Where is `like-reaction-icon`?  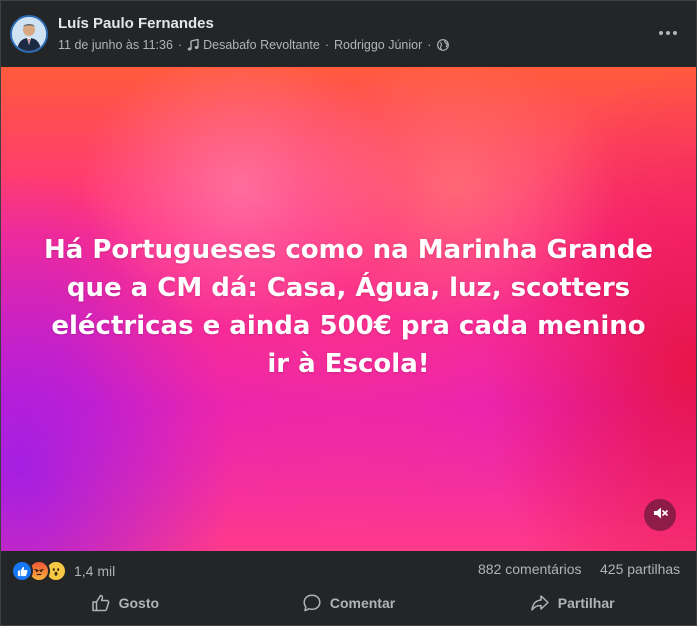
like-reaction-icon is located at coordinates (22, 571).